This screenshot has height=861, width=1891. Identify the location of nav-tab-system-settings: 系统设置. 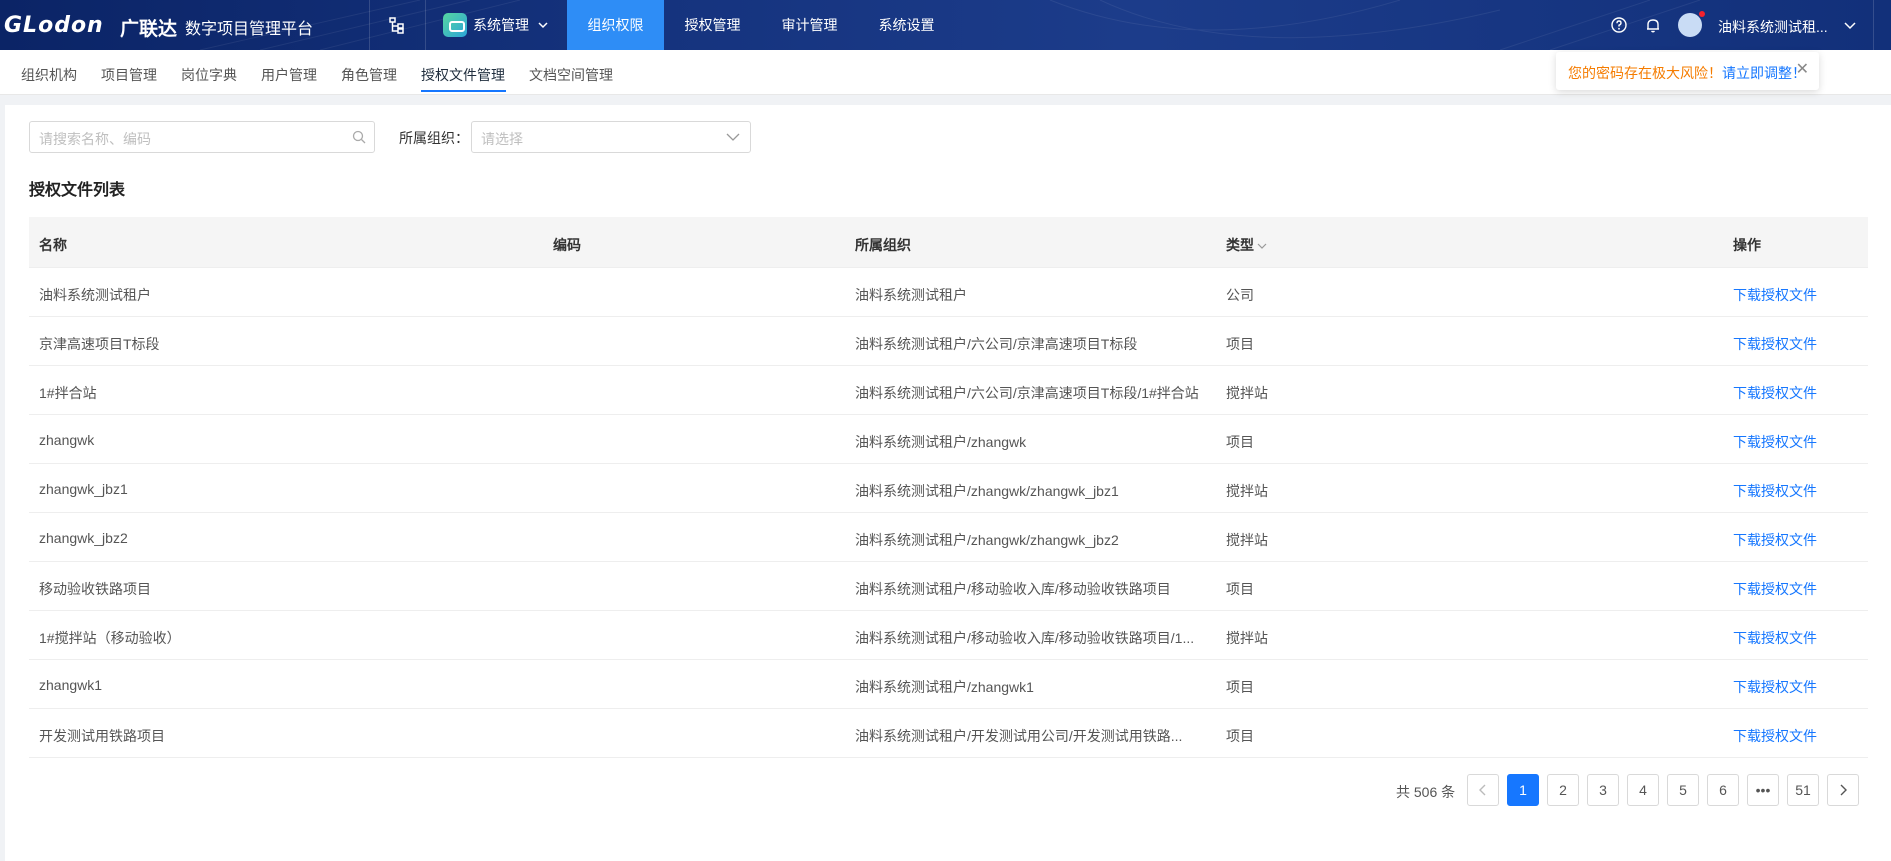
(906, 25).